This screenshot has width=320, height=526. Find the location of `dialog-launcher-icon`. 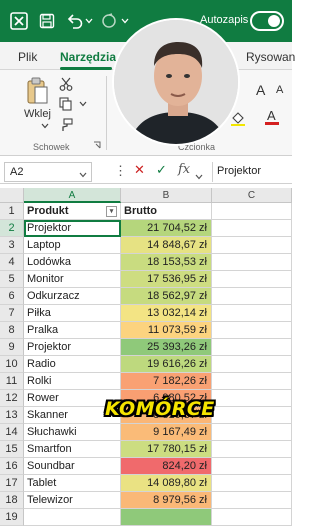

dialog-launcher-icon is located at coordinates (97, 145).